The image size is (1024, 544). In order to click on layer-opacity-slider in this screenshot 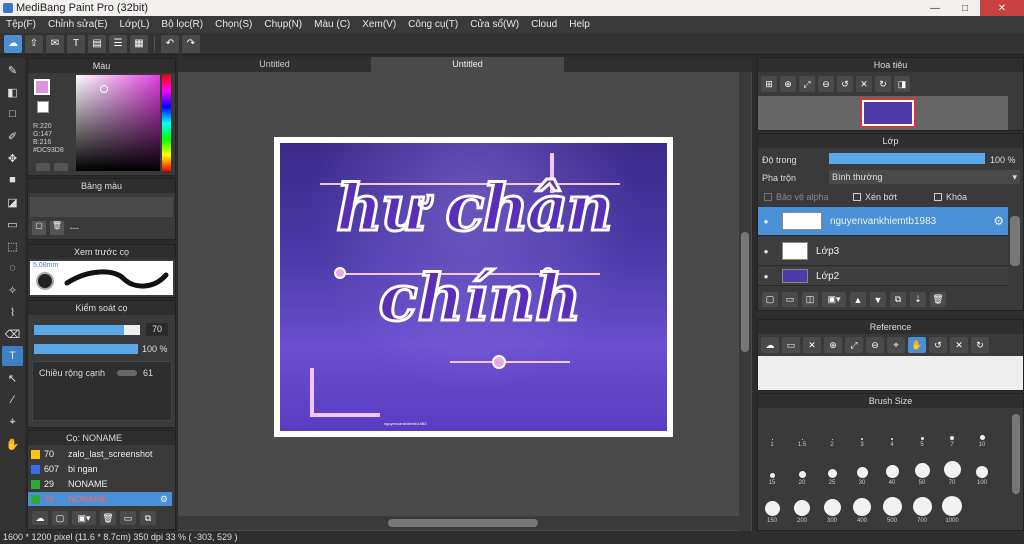, I will do `click(907, 158)`.